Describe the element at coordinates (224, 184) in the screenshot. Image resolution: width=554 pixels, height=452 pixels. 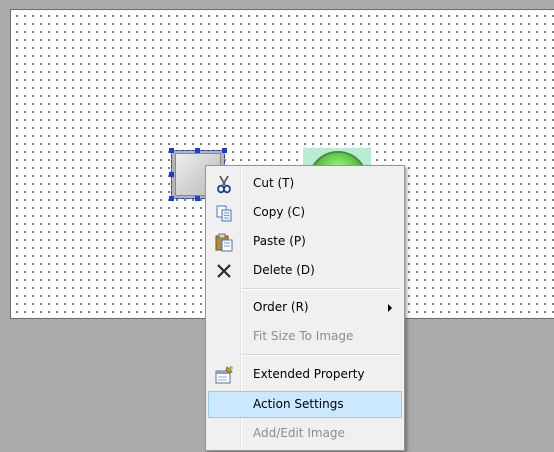
I see `scissors-icon` at that location.